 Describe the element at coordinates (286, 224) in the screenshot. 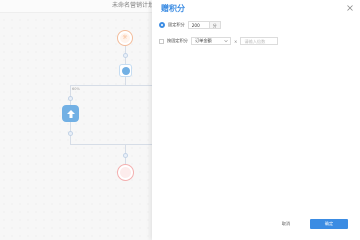

I see `cancel-button: 取消` at that location.